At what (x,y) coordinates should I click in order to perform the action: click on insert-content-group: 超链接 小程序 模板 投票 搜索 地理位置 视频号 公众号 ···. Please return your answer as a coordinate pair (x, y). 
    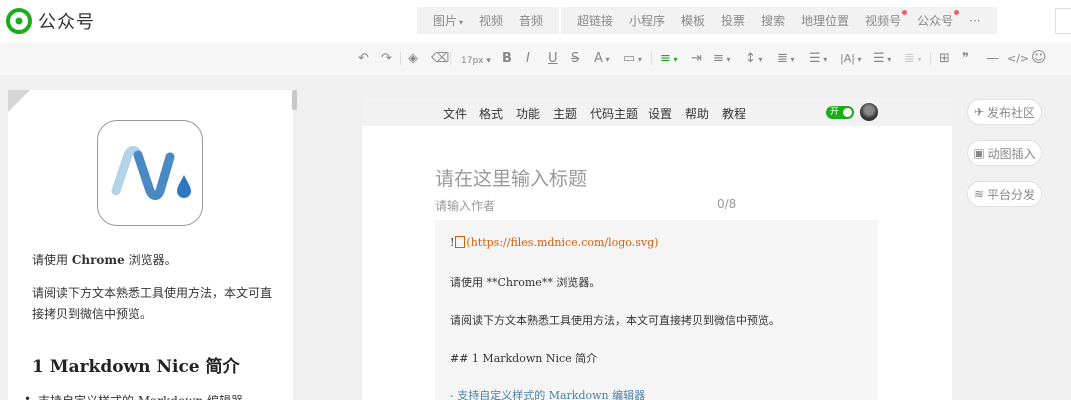
    Looking at the image, I should click on (779, 20).